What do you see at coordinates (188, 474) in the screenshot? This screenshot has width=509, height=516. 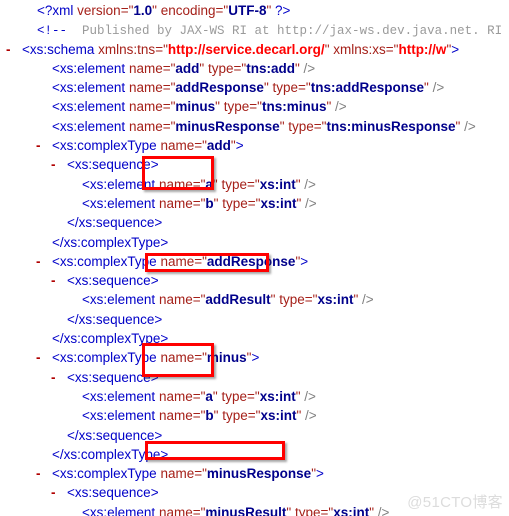 I see `xml-line-content: <xs:complexType name="minusResponse">` at bounding box center [188, 474].